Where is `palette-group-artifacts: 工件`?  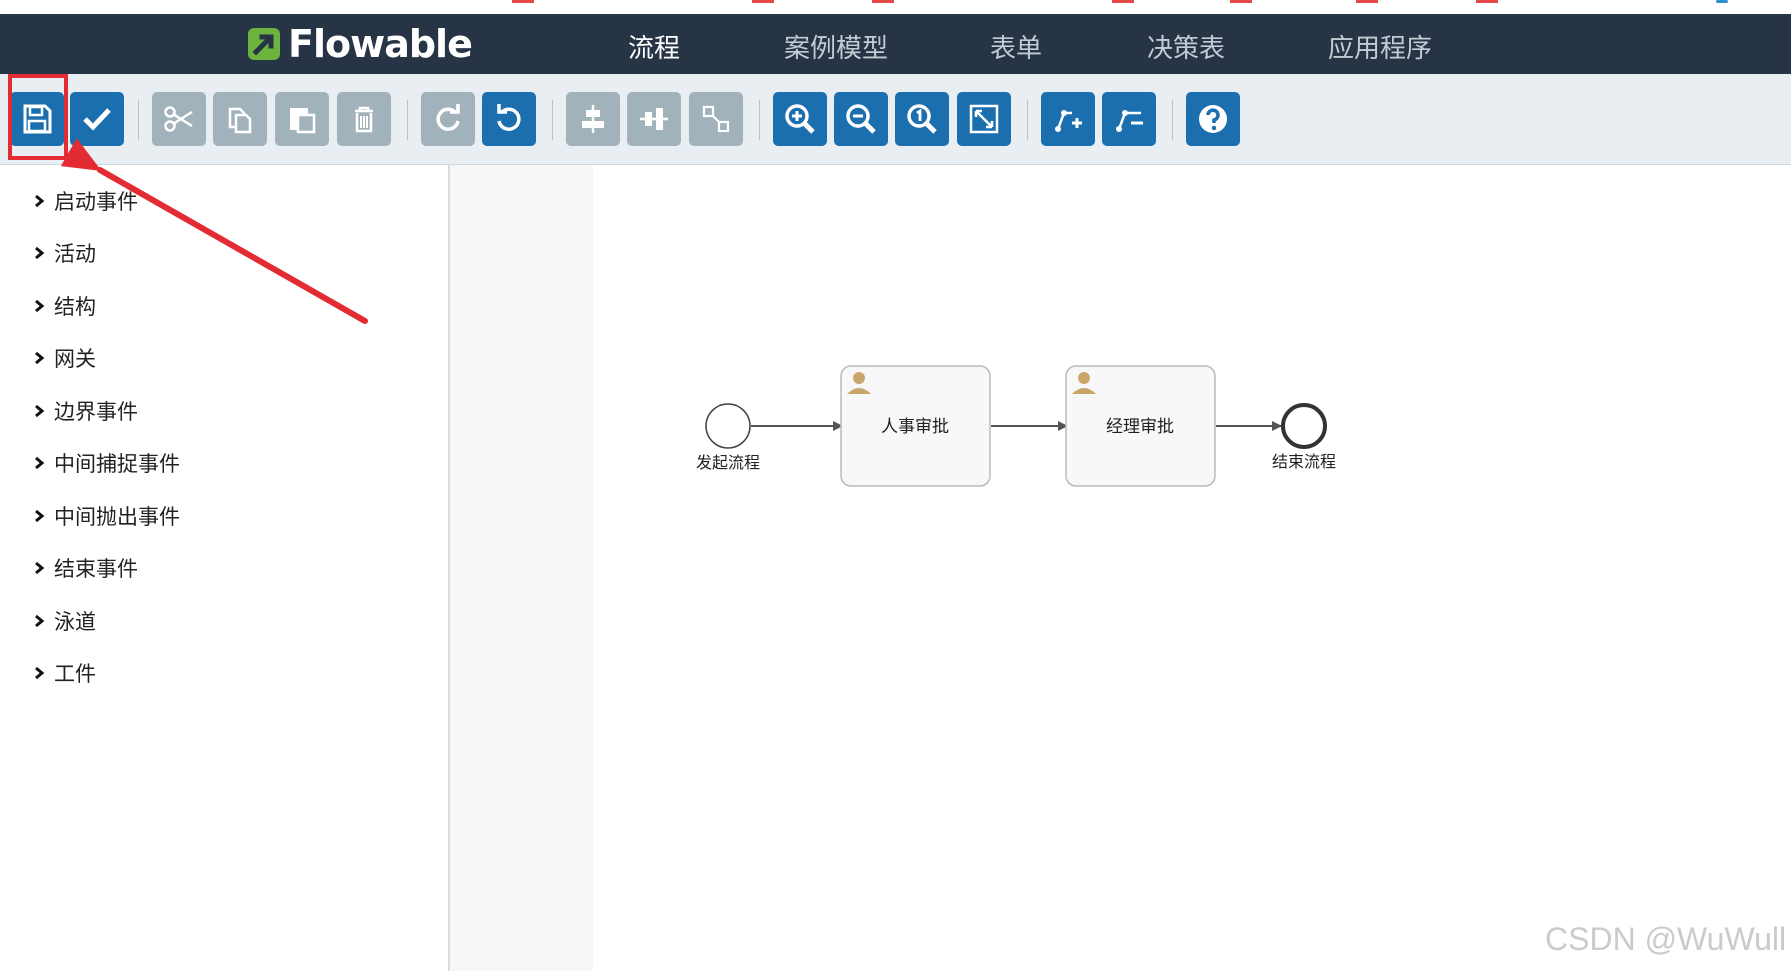 palette-group-artifacts: 工件 is located at coordinates (64, 673).